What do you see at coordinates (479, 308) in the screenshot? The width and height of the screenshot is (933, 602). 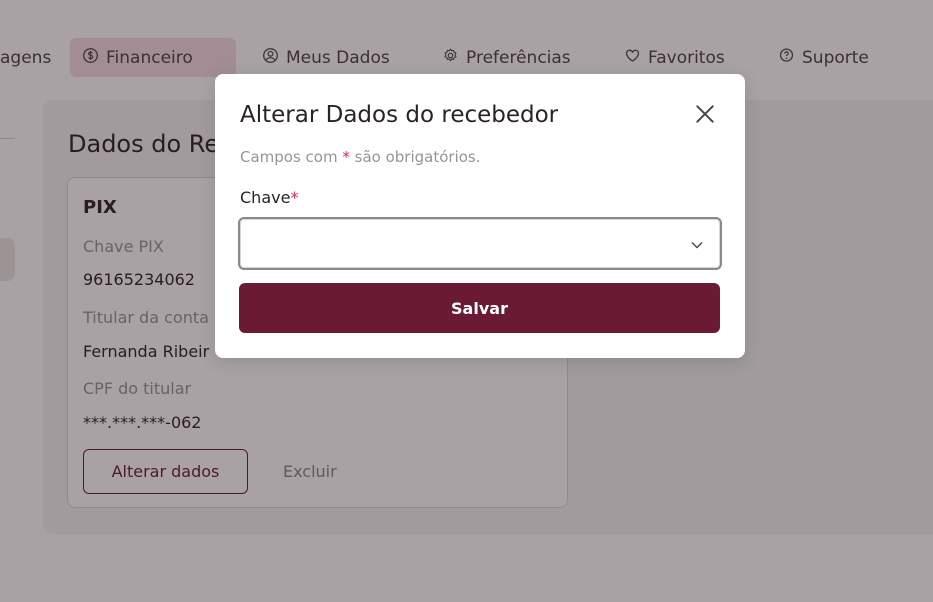 I see `save-button: Salvar` at bounding box center [479, 308].